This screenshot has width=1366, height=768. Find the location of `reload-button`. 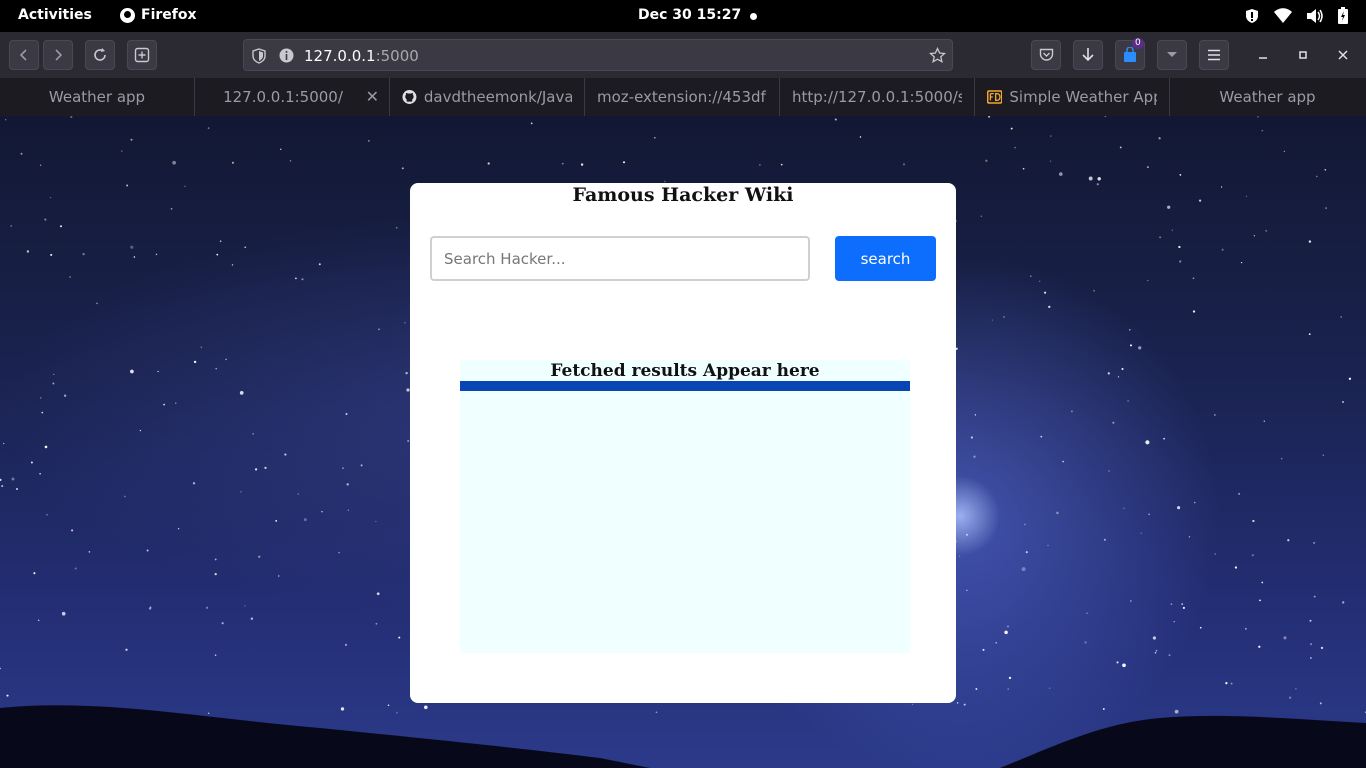

reload-button is located at coordinates (100, 55).